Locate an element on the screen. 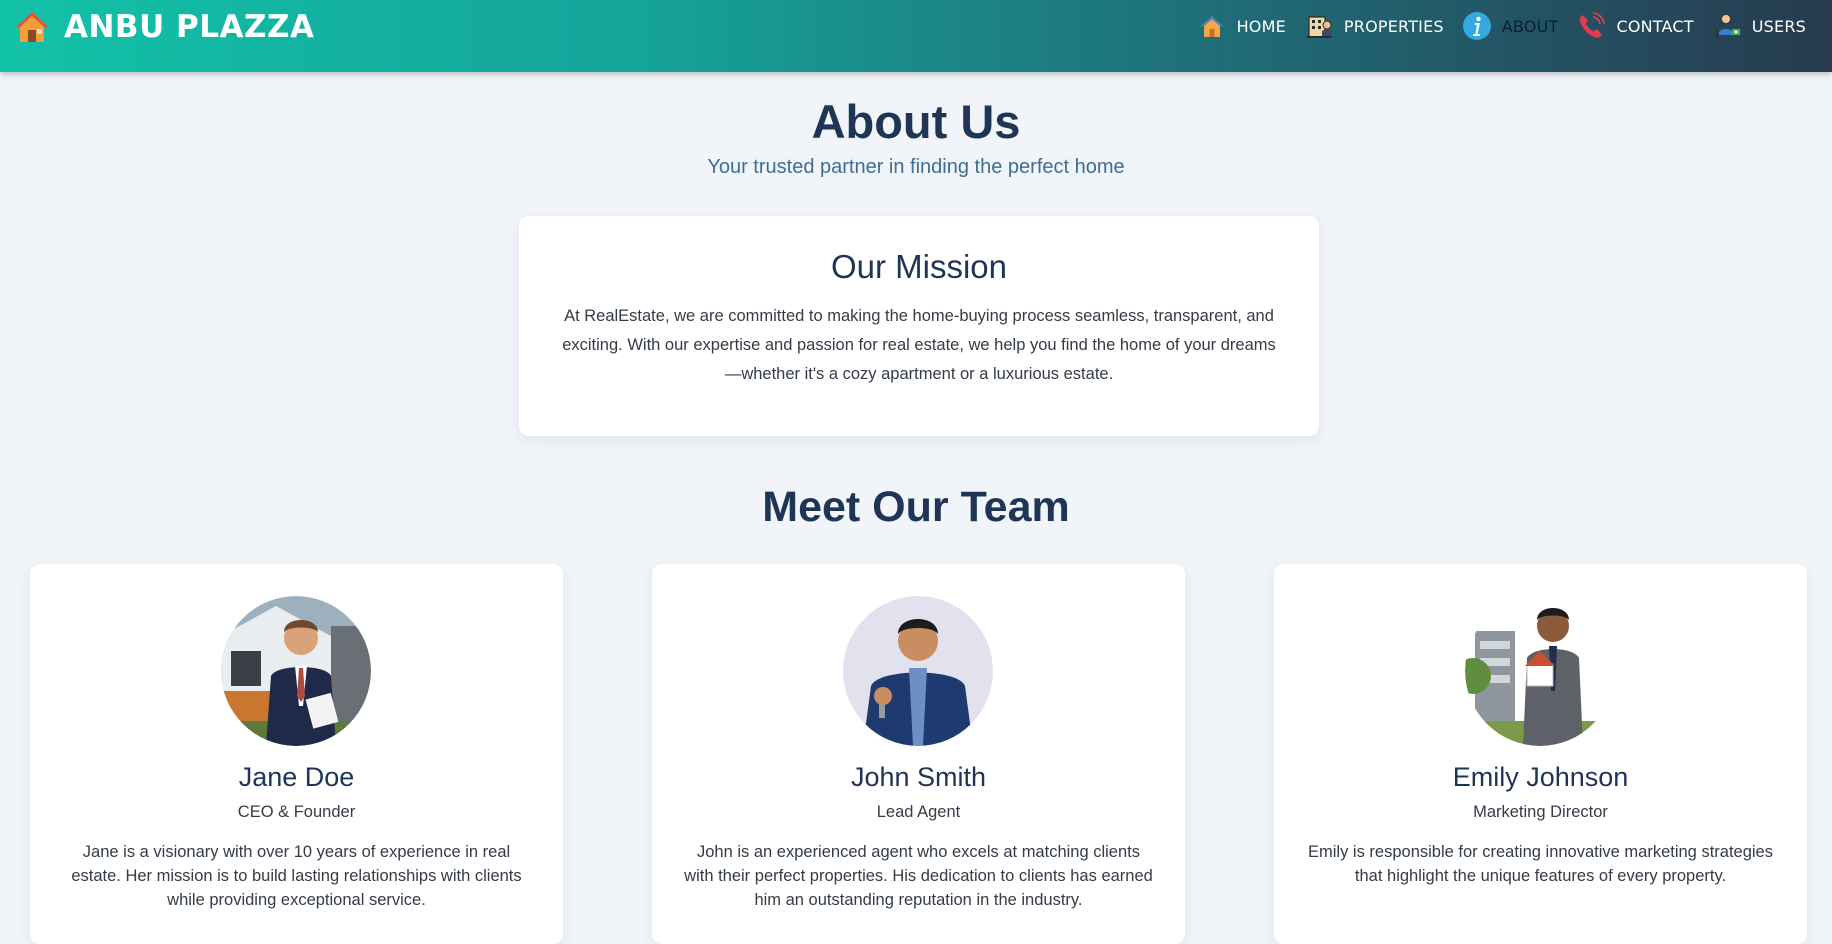  main-nav: HOME PROPERTIES ABOUT CONTACT USERS is located at coordinates (1501, 26).